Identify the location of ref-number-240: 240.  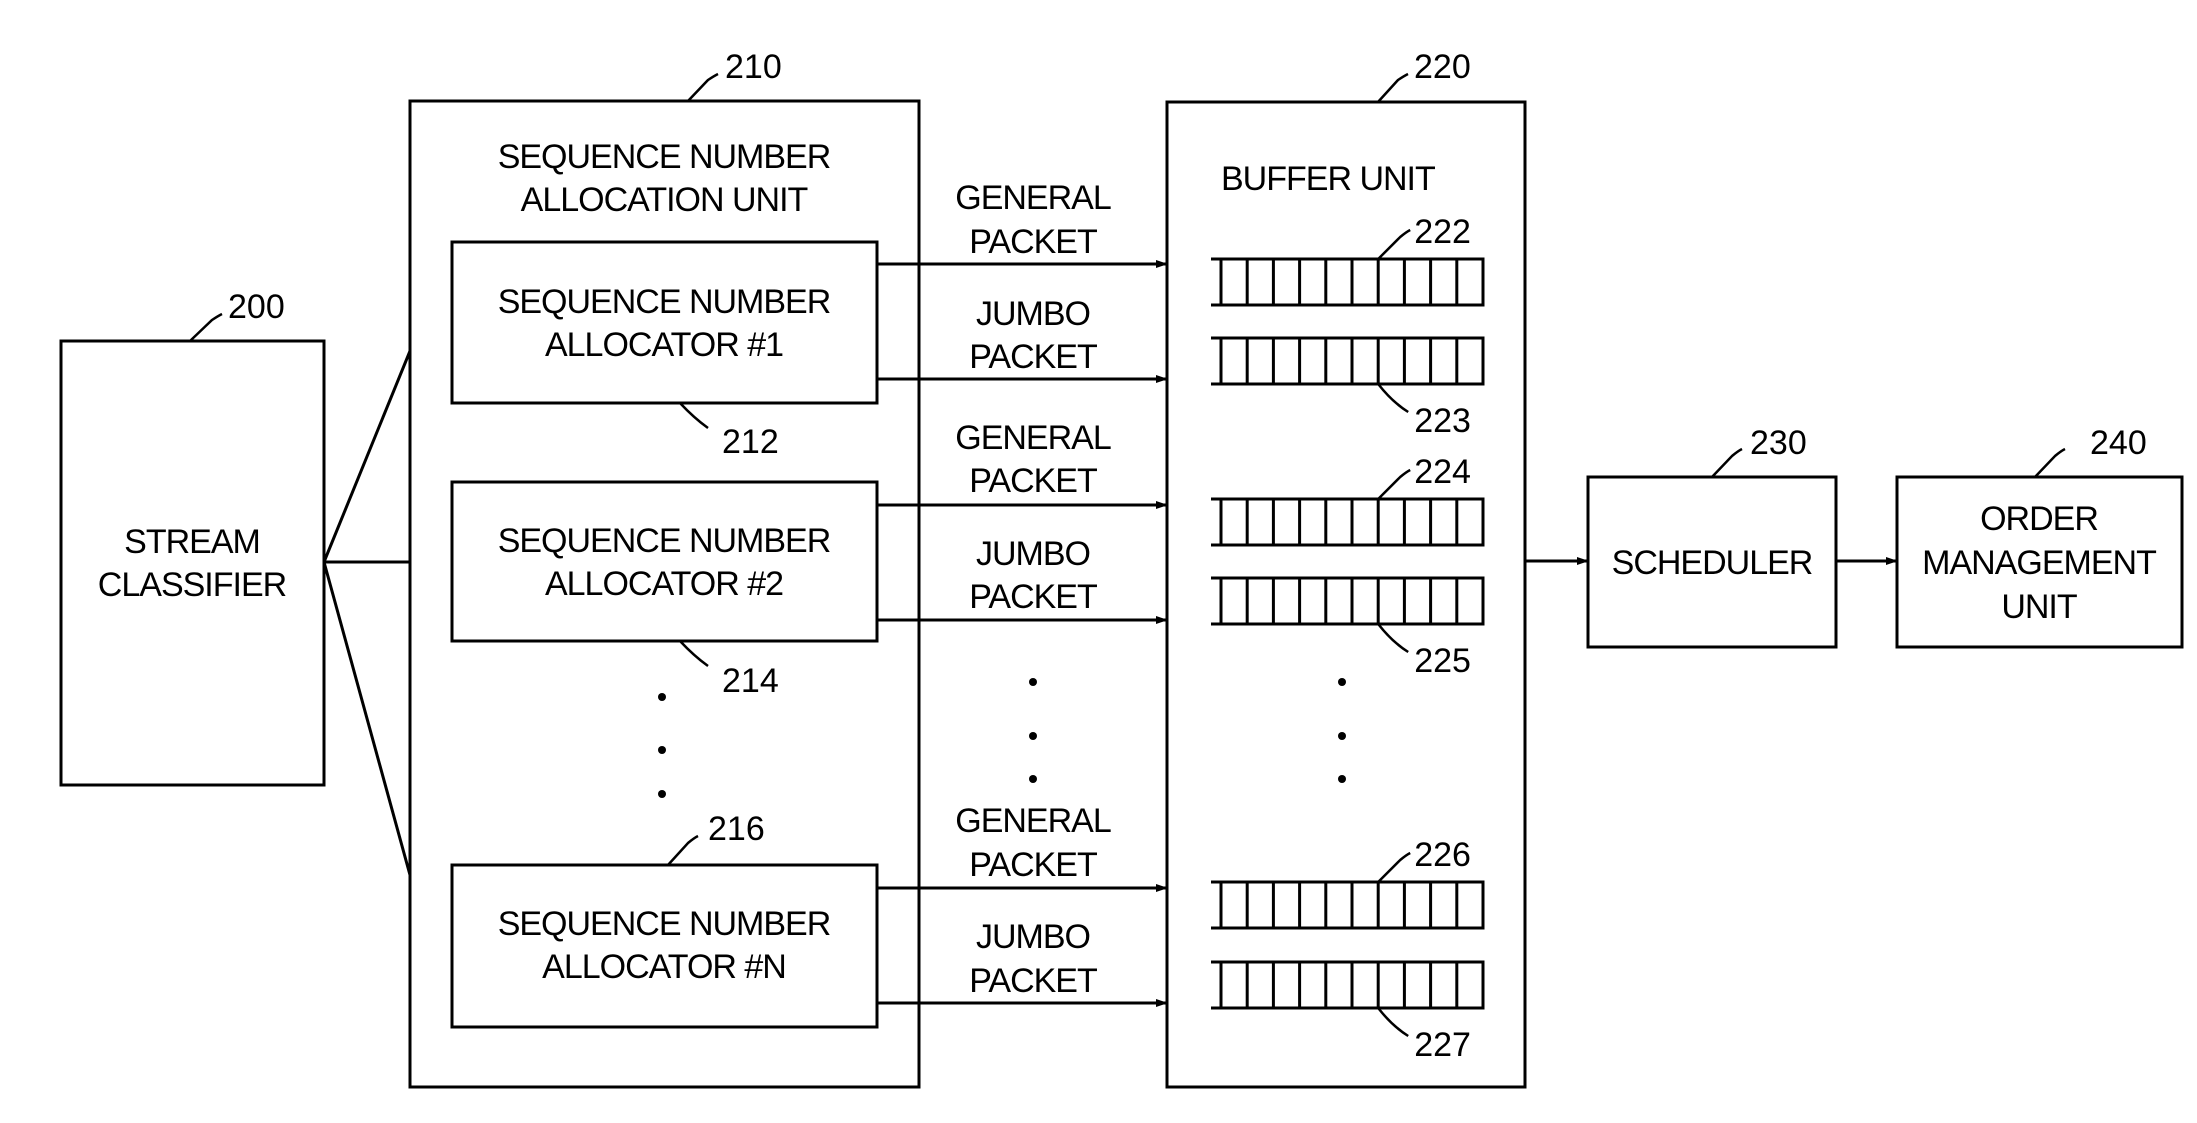
(2118, 443).